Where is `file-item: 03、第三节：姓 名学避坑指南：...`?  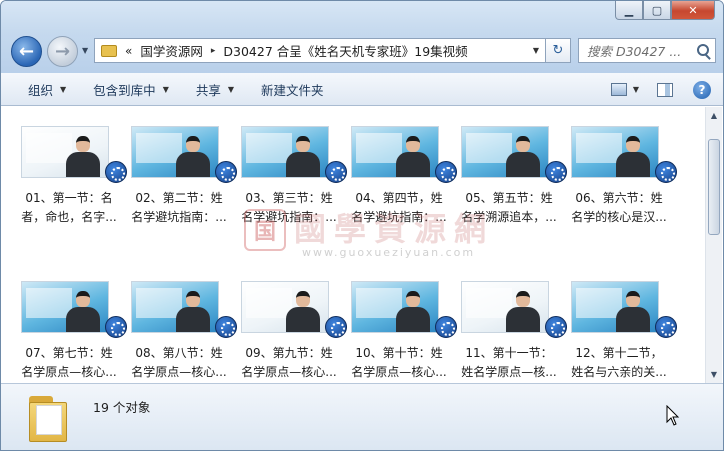
file-item: 03、第三节：姓 名学避坑指南：... is located at coordinates (292, 181).